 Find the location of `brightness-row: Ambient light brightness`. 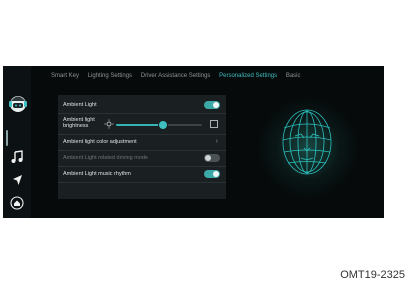

brightness-row: Ambient light brightness is located at coordinates (142, 124).